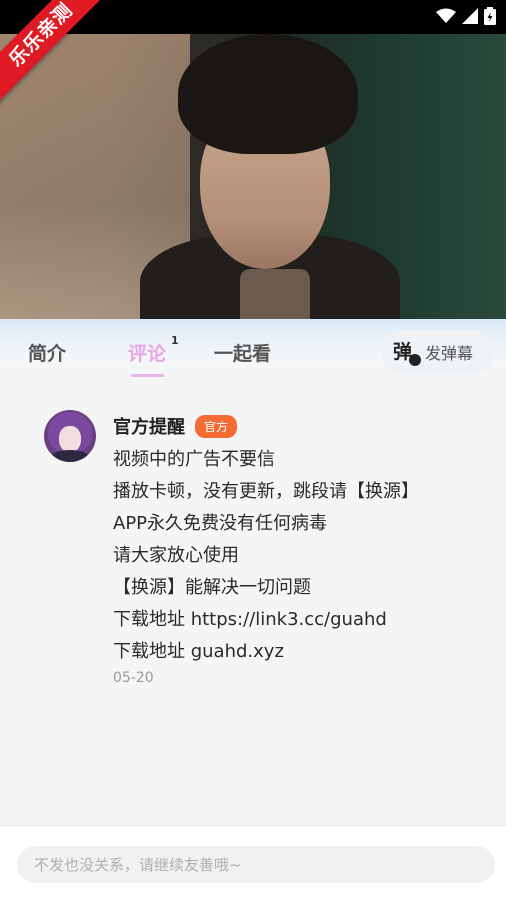  I want to click on comment-author-row: 官方提醒 官方, so click(175, 426).